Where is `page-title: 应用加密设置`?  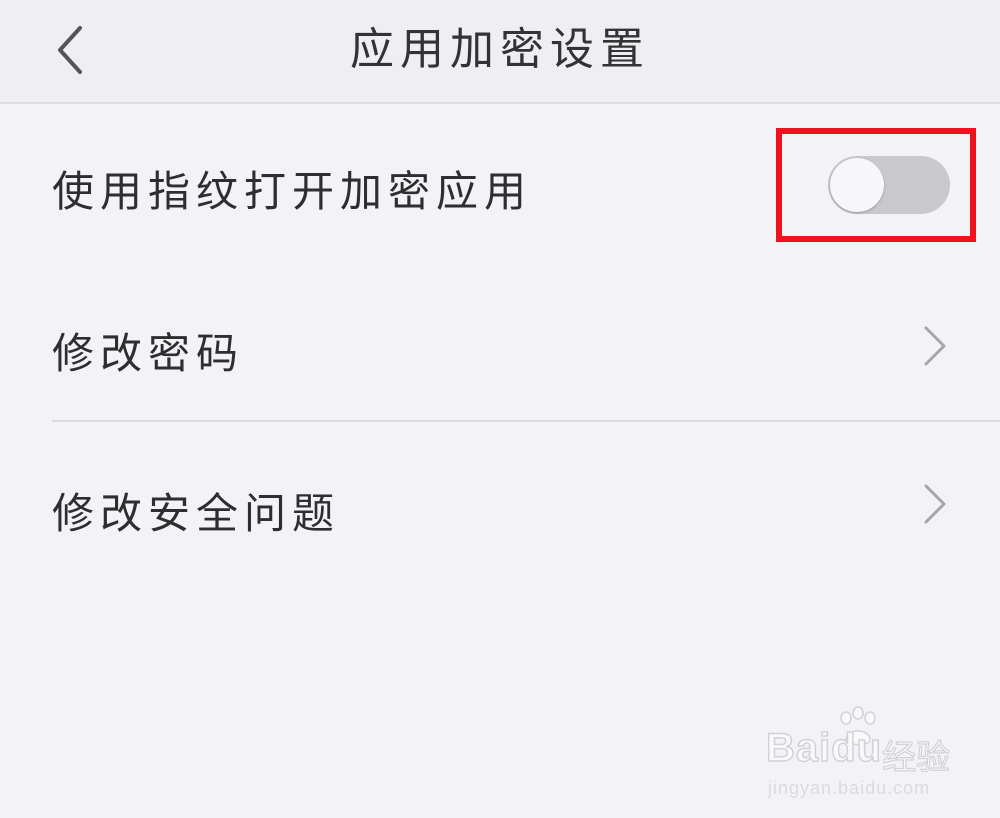
page-title: 应用加密设置 is located at coordinates (500, 49).